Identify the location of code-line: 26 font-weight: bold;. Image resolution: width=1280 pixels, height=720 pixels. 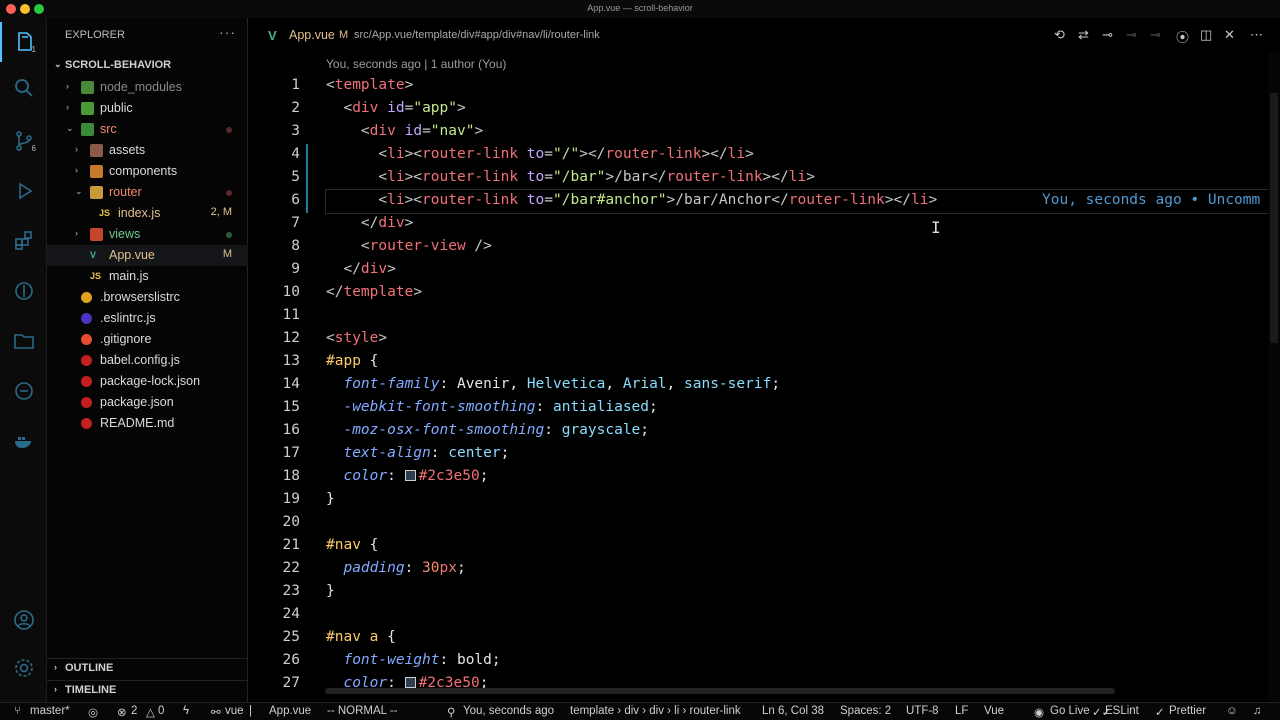
(764, 661).